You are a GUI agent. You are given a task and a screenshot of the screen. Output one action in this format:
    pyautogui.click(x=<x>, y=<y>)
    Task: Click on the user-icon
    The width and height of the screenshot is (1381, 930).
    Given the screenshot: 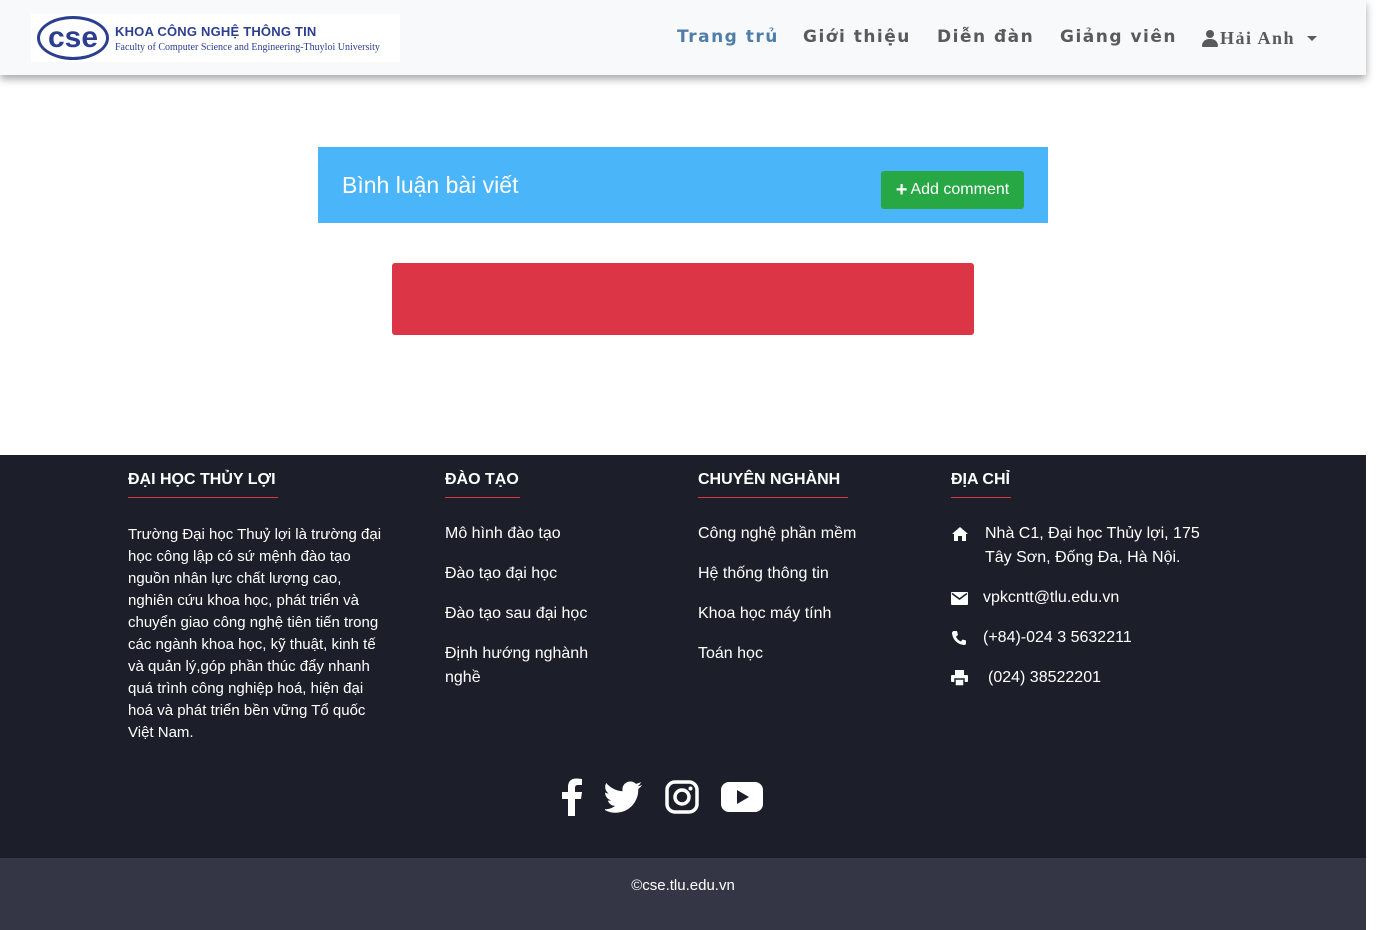 What is the action you would take?
    pyautogui.click(x=1210, y=38)
    